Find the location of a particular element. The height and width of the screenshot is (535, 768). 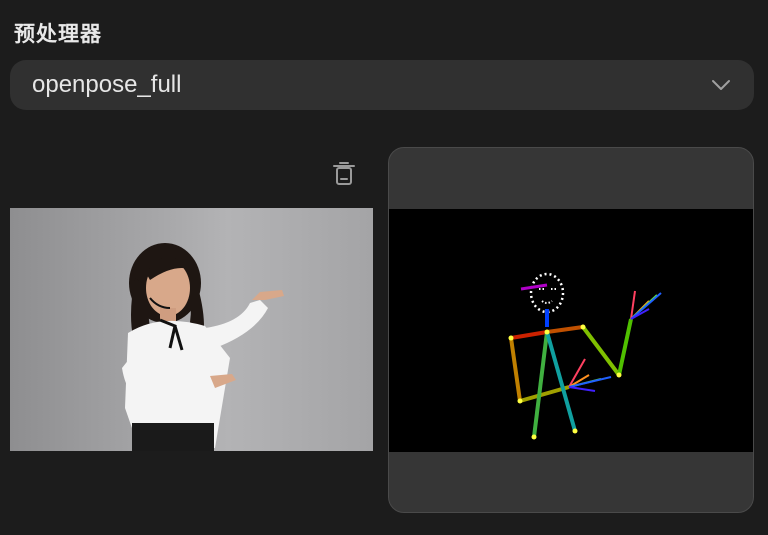

preprocessor-select: openpose_full is located at coordinates (382, 85).